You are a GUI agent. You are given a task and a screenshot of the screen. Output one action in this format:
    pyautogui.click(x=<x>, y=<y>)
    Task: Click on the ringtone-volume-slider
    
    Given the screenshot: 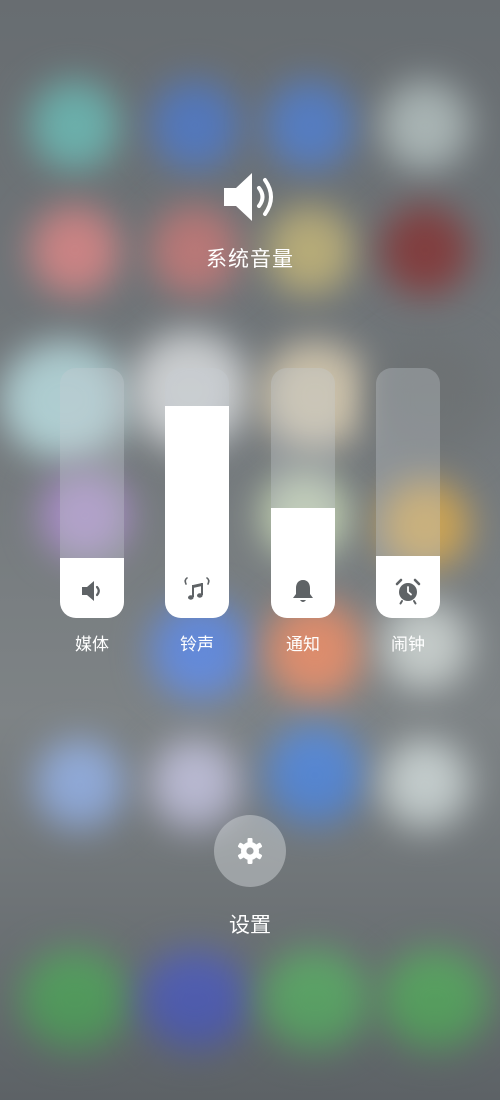 What is the action you would take?
    pyautogui.click(x=197, y=493)
    